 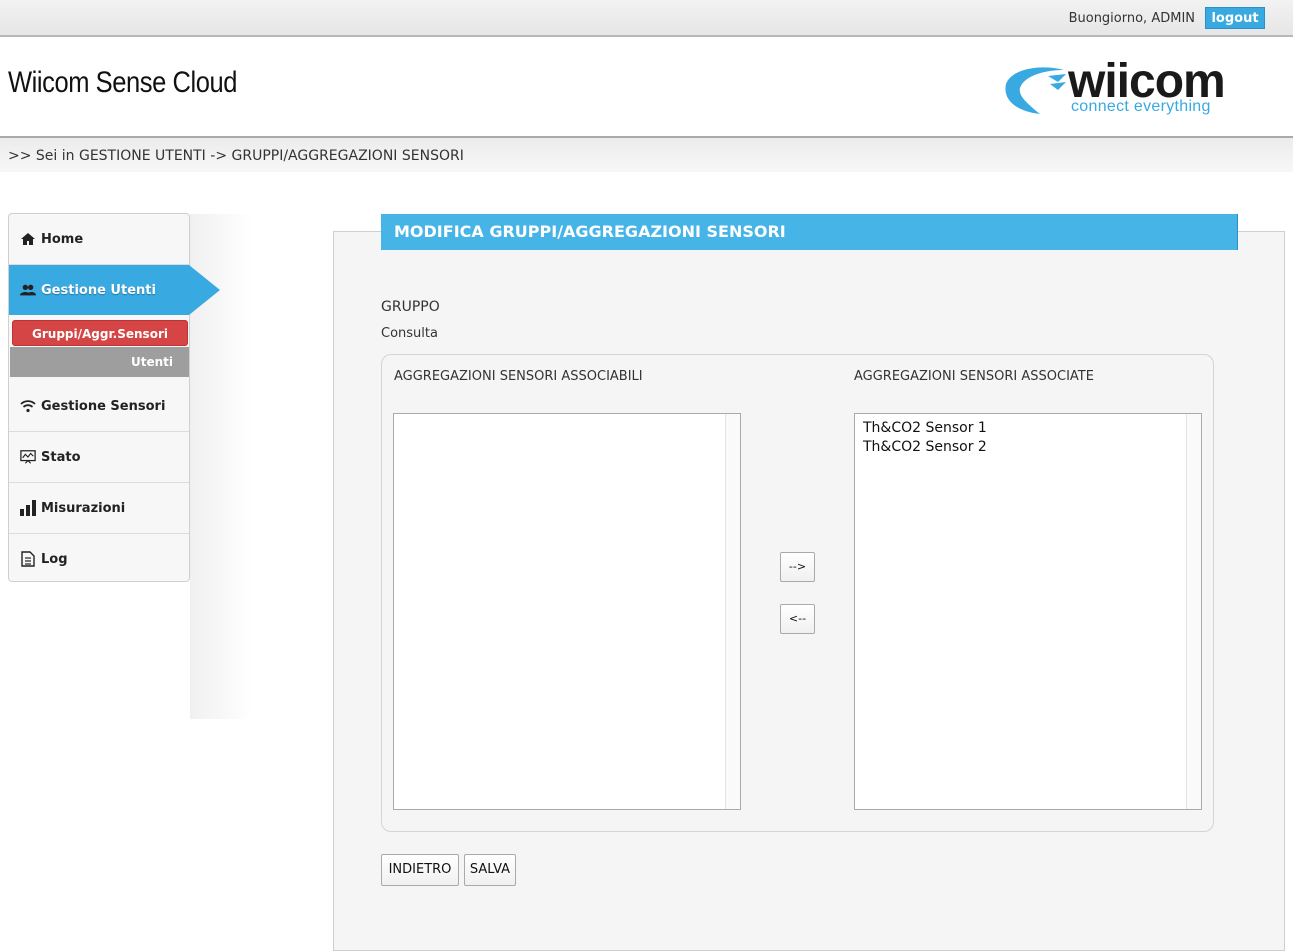 I want to click on app-title: Wiicom Sense Cloud, so click(x=123, y=82).